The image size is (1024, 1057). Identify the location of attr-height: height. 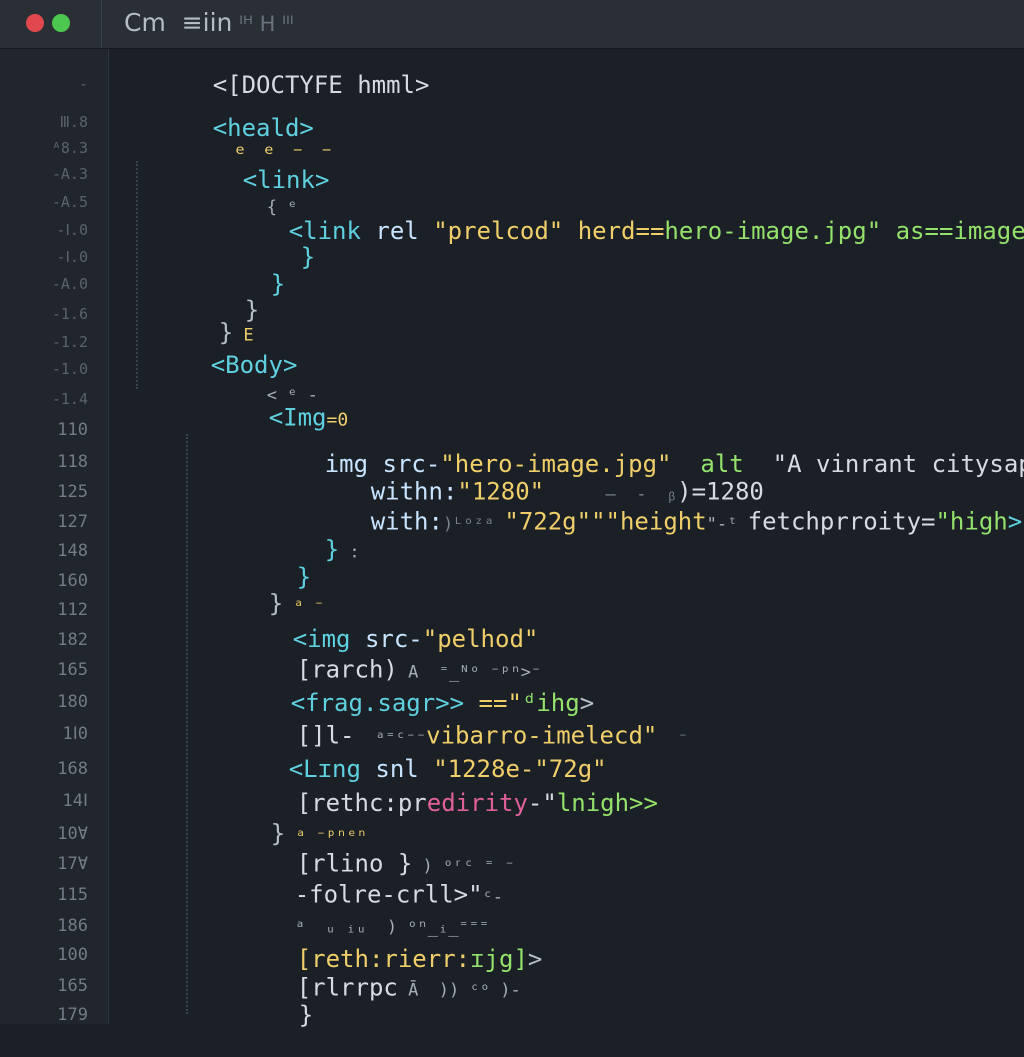
(663, 521).